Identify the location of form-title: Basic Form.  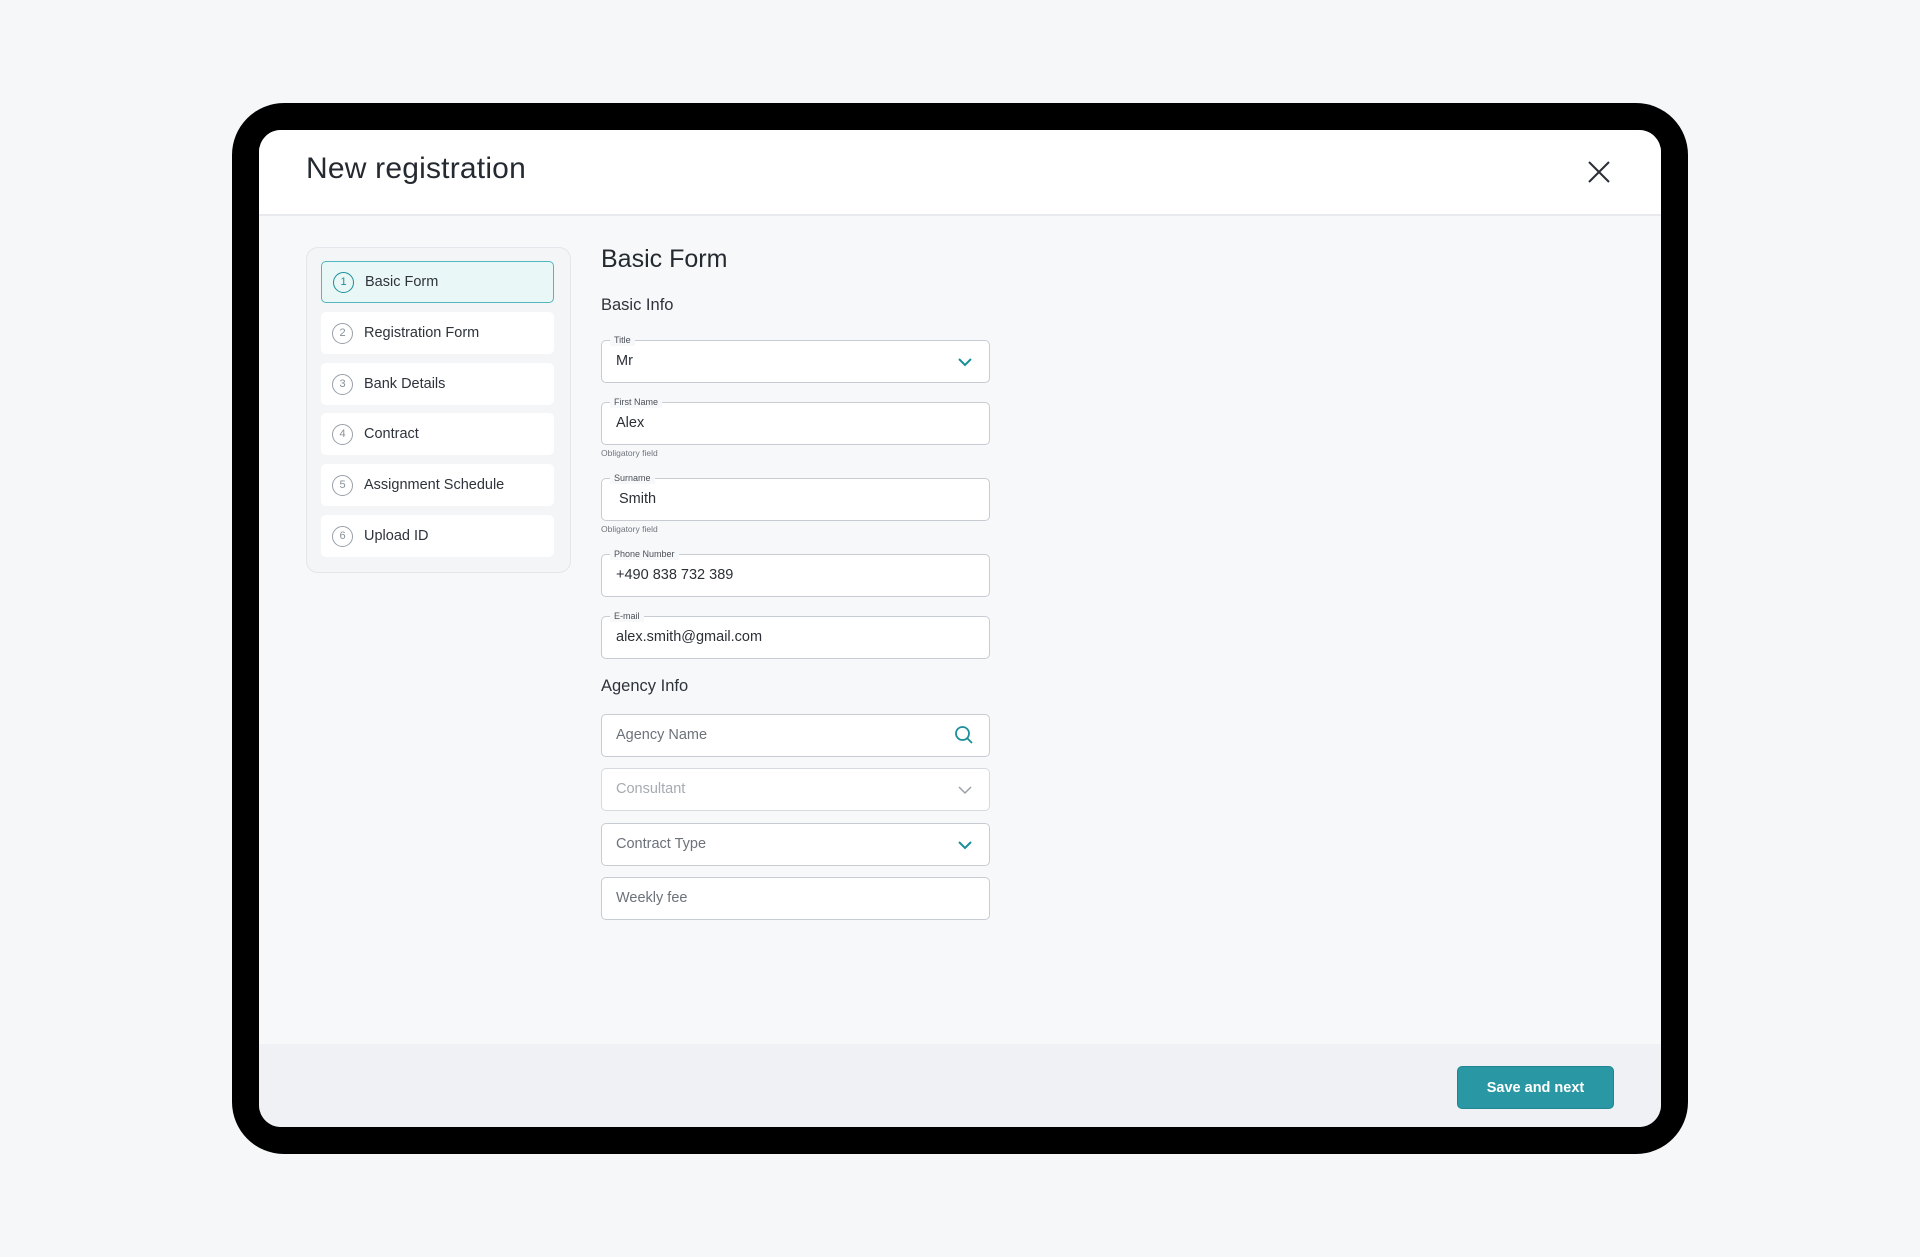
(664, 259).